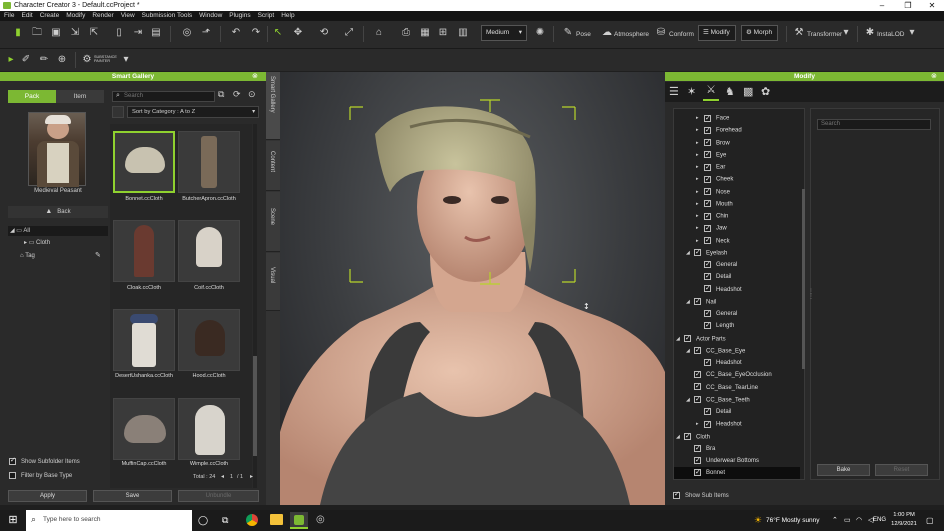 The image size is (944, 531). Describe the element at coordinates (934, 76) in the screenshot. I see `panel-close-icon: ⊗` at that location.